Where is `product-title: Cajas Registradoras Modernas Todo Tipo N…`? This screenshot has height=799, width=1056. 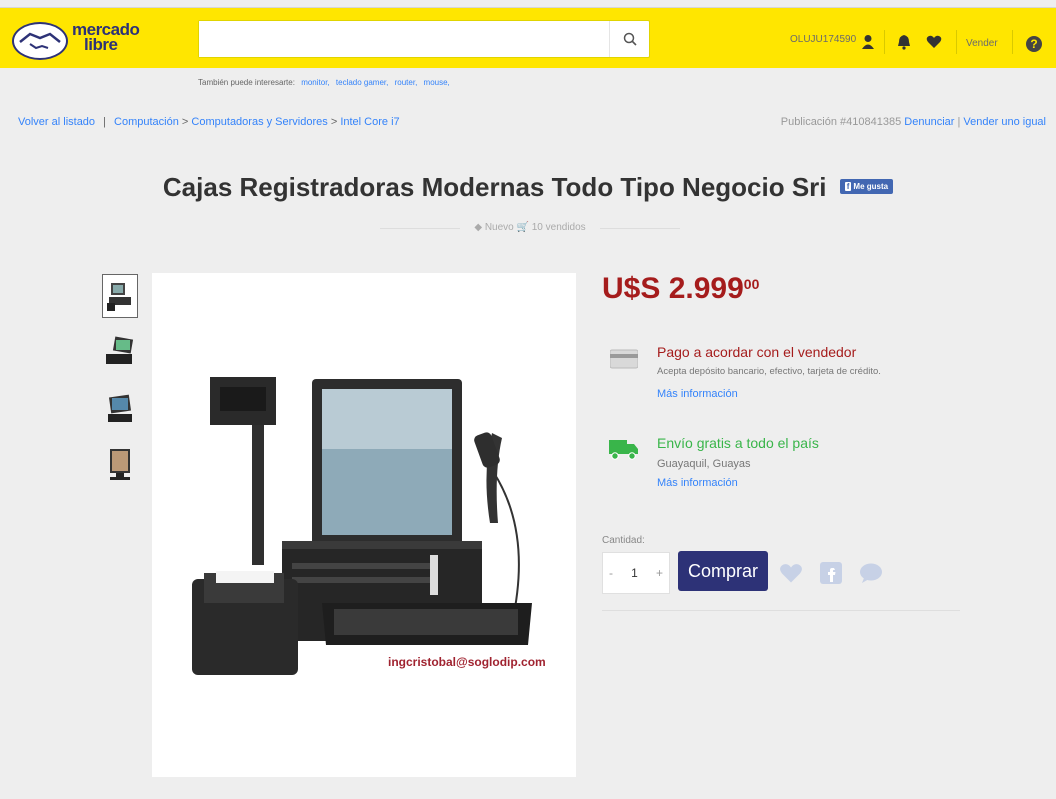
product-title: Cajas Registradoras Modernas Todo Tipo N… is located at coordinates (494, 187).